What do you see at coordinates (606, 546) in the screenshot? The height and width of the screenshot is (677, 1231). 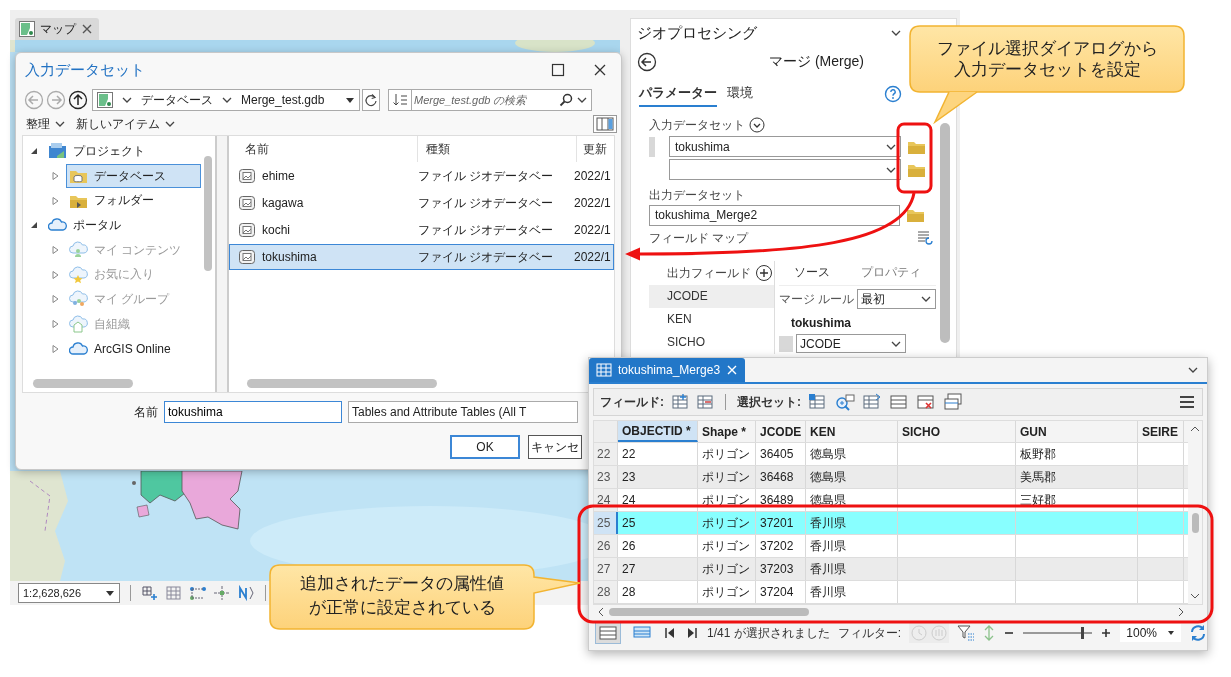 I see `row-number: 26` at bounding box center [606, 546].